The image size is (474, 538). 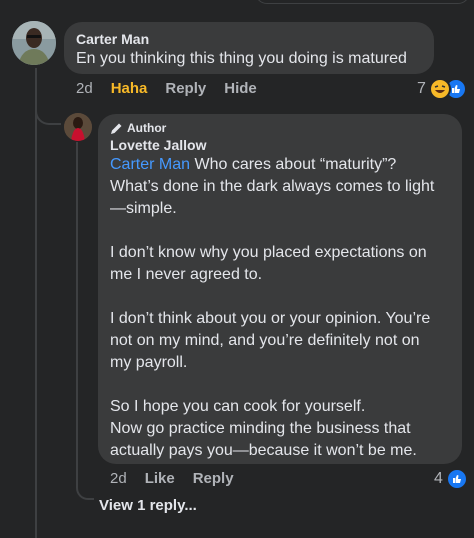 I want to click on reply-timestamp: 2d, so click(x=118, y=478).